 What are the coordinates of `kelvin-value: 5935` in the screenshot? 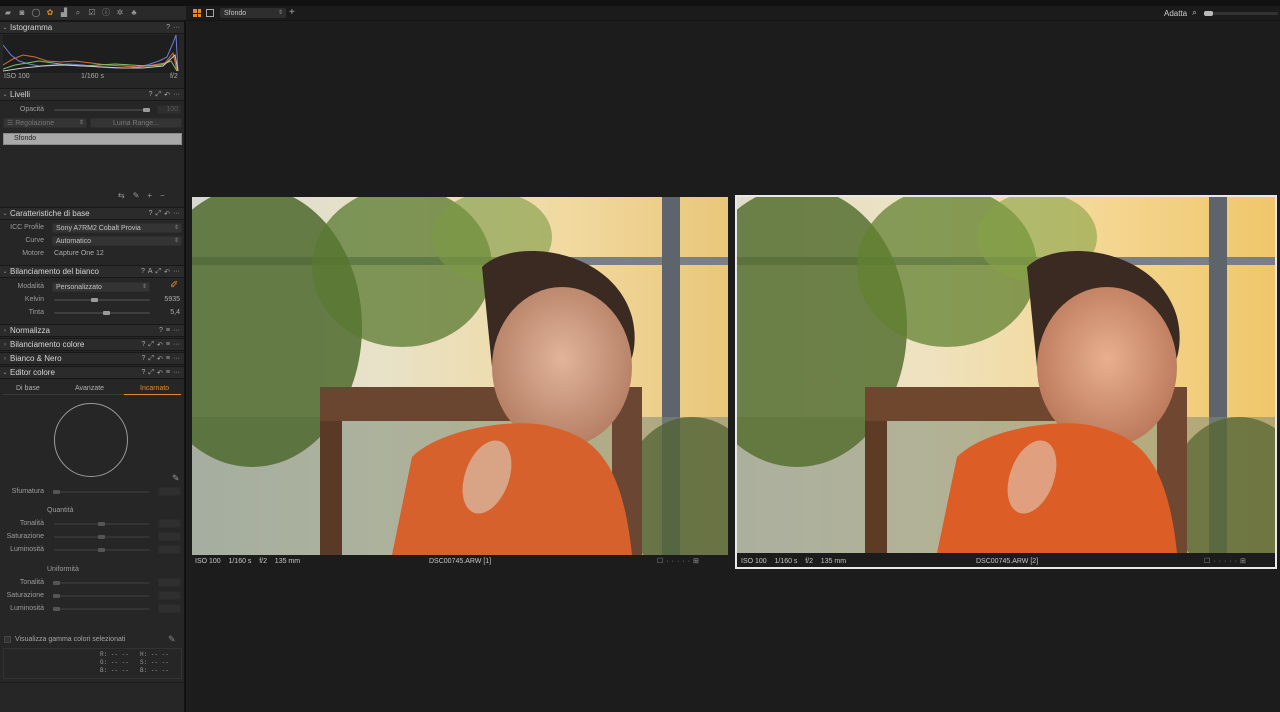 It's located at (165, 299).